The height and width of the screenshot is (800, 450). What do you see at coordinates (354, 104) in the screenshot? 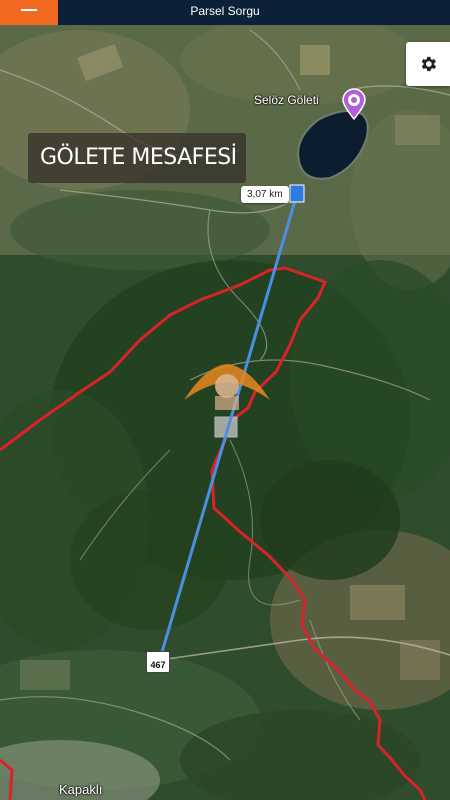
I see `camera-pin-icon` at bounding box center [354, 104].